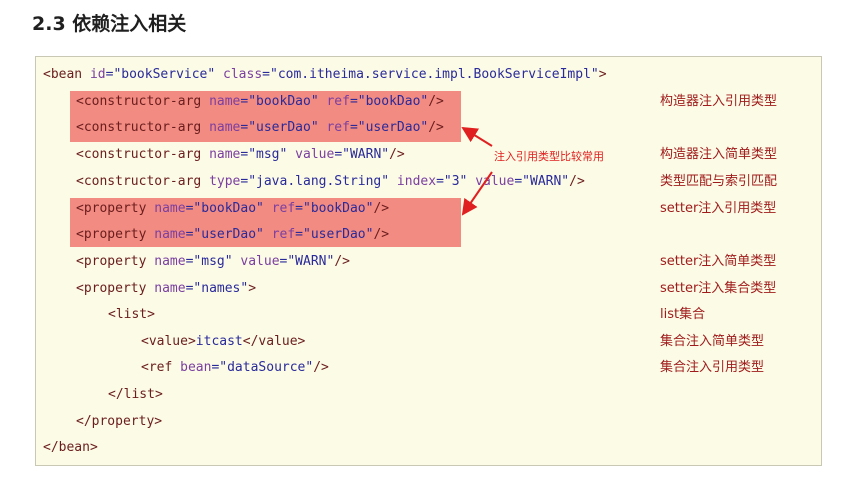 The height and width of the screenshot is (486, 854). What do you see at coordinates (477, 136) in the screenshot?
I see `arrow-to-constructor` at bounding box center [477, 136].